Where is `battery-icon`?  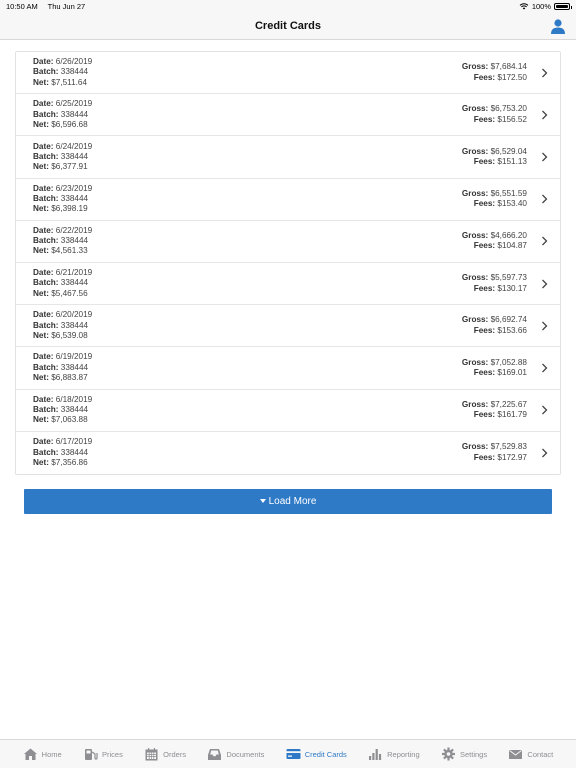 battery-icon is located at coordinates (563, 6).